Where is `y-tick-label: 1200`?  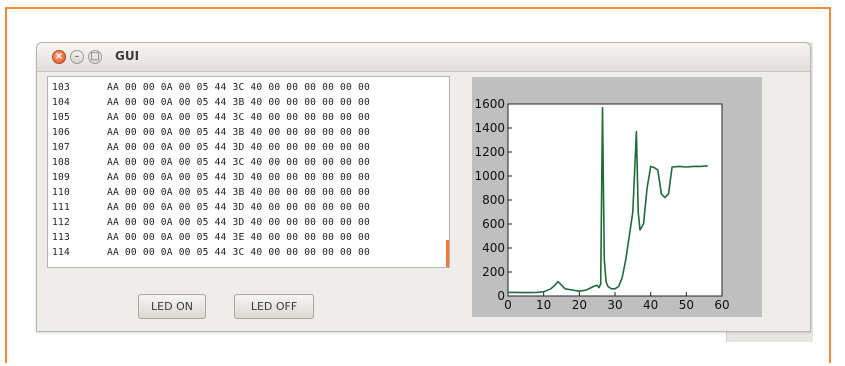 y-tick-label: 1200 is located at coordinates (489, 152).